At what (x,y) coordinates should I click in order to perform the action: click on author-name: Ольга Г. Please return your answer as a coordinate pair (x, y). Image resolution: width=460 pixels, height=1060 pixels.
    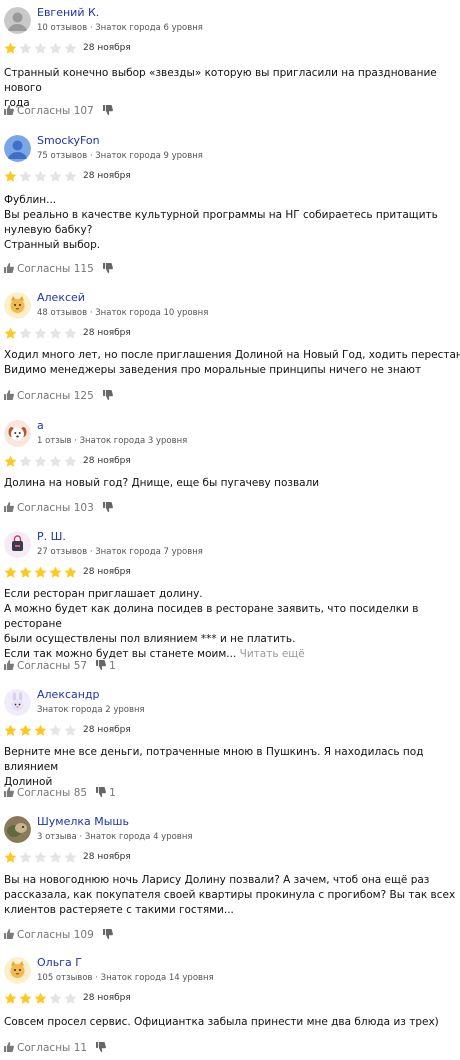
    Looking at the image, I should click on (59, 962).